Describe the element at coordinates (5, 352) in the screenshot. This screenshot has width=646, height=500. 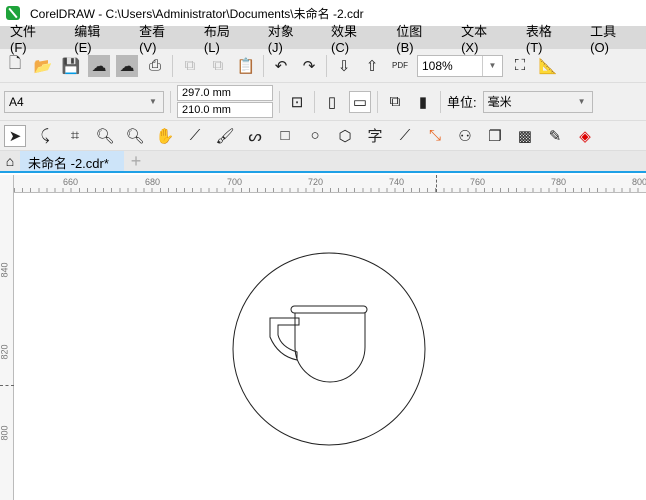
I see `ruler-label: 820` at that location.